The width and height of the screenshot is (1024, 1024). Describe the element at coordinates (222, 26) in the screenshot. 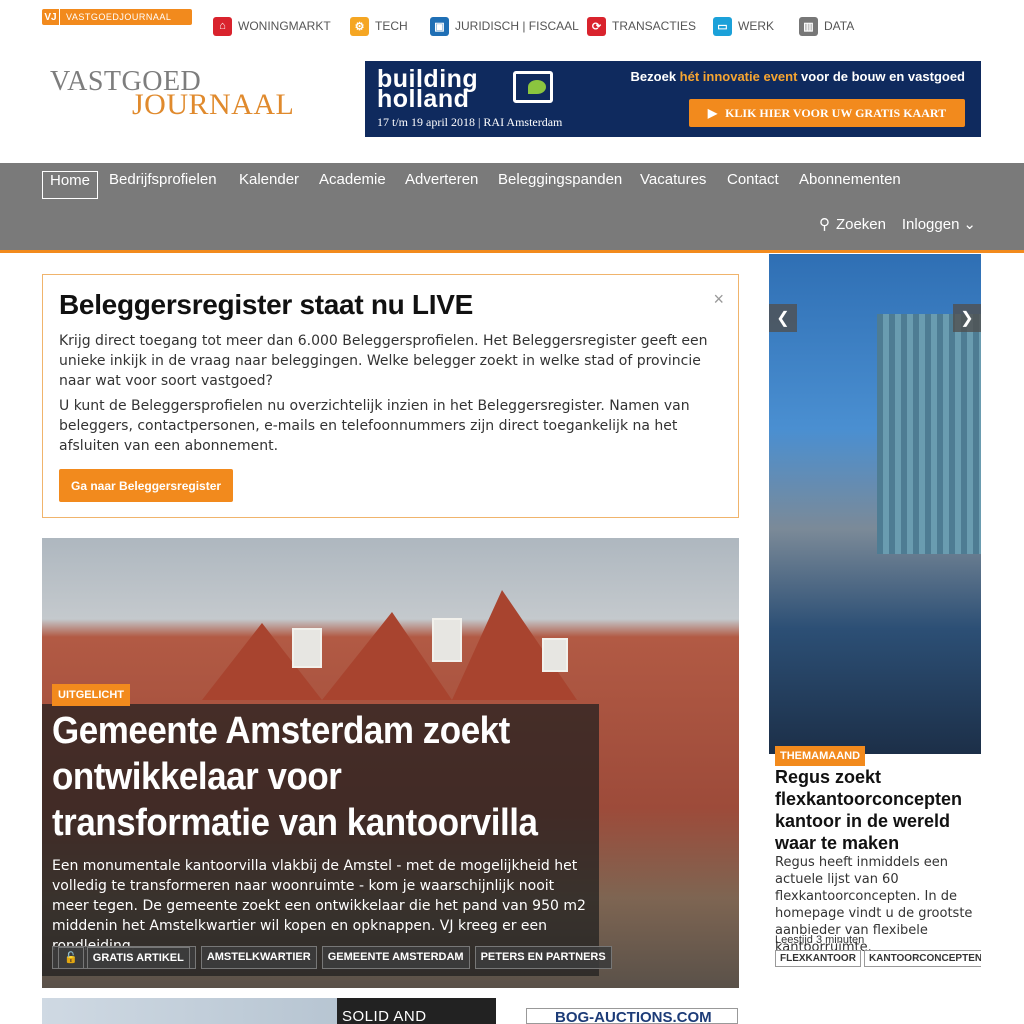

I see `house-icon: ⌂` at that location.